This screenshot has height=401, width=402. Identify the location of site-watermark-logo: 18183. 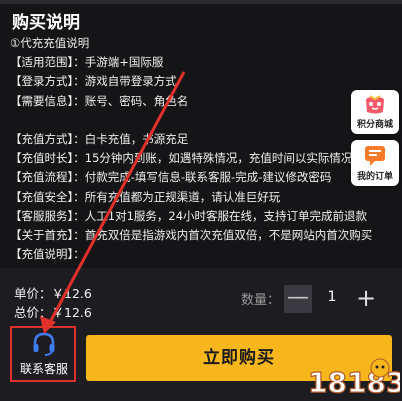
(353, 379).